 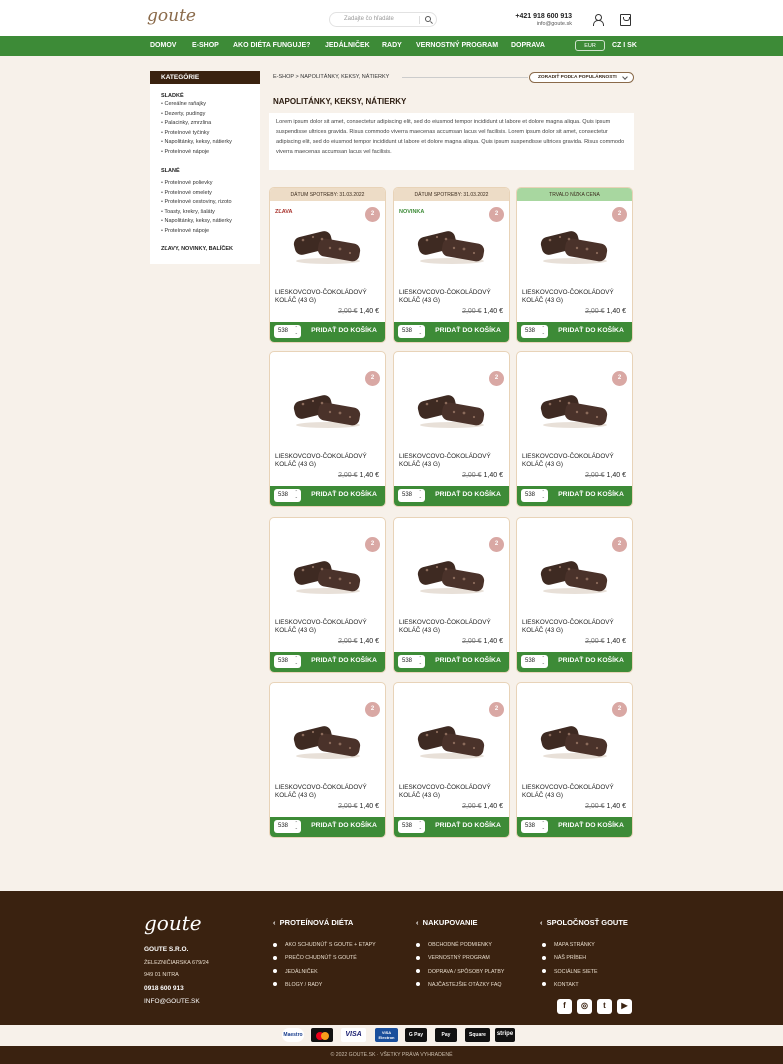 What do you see at coordinates (173, 923) in the screenshot?
I see `footer-logo: goute` at bounding box center [173, 923].